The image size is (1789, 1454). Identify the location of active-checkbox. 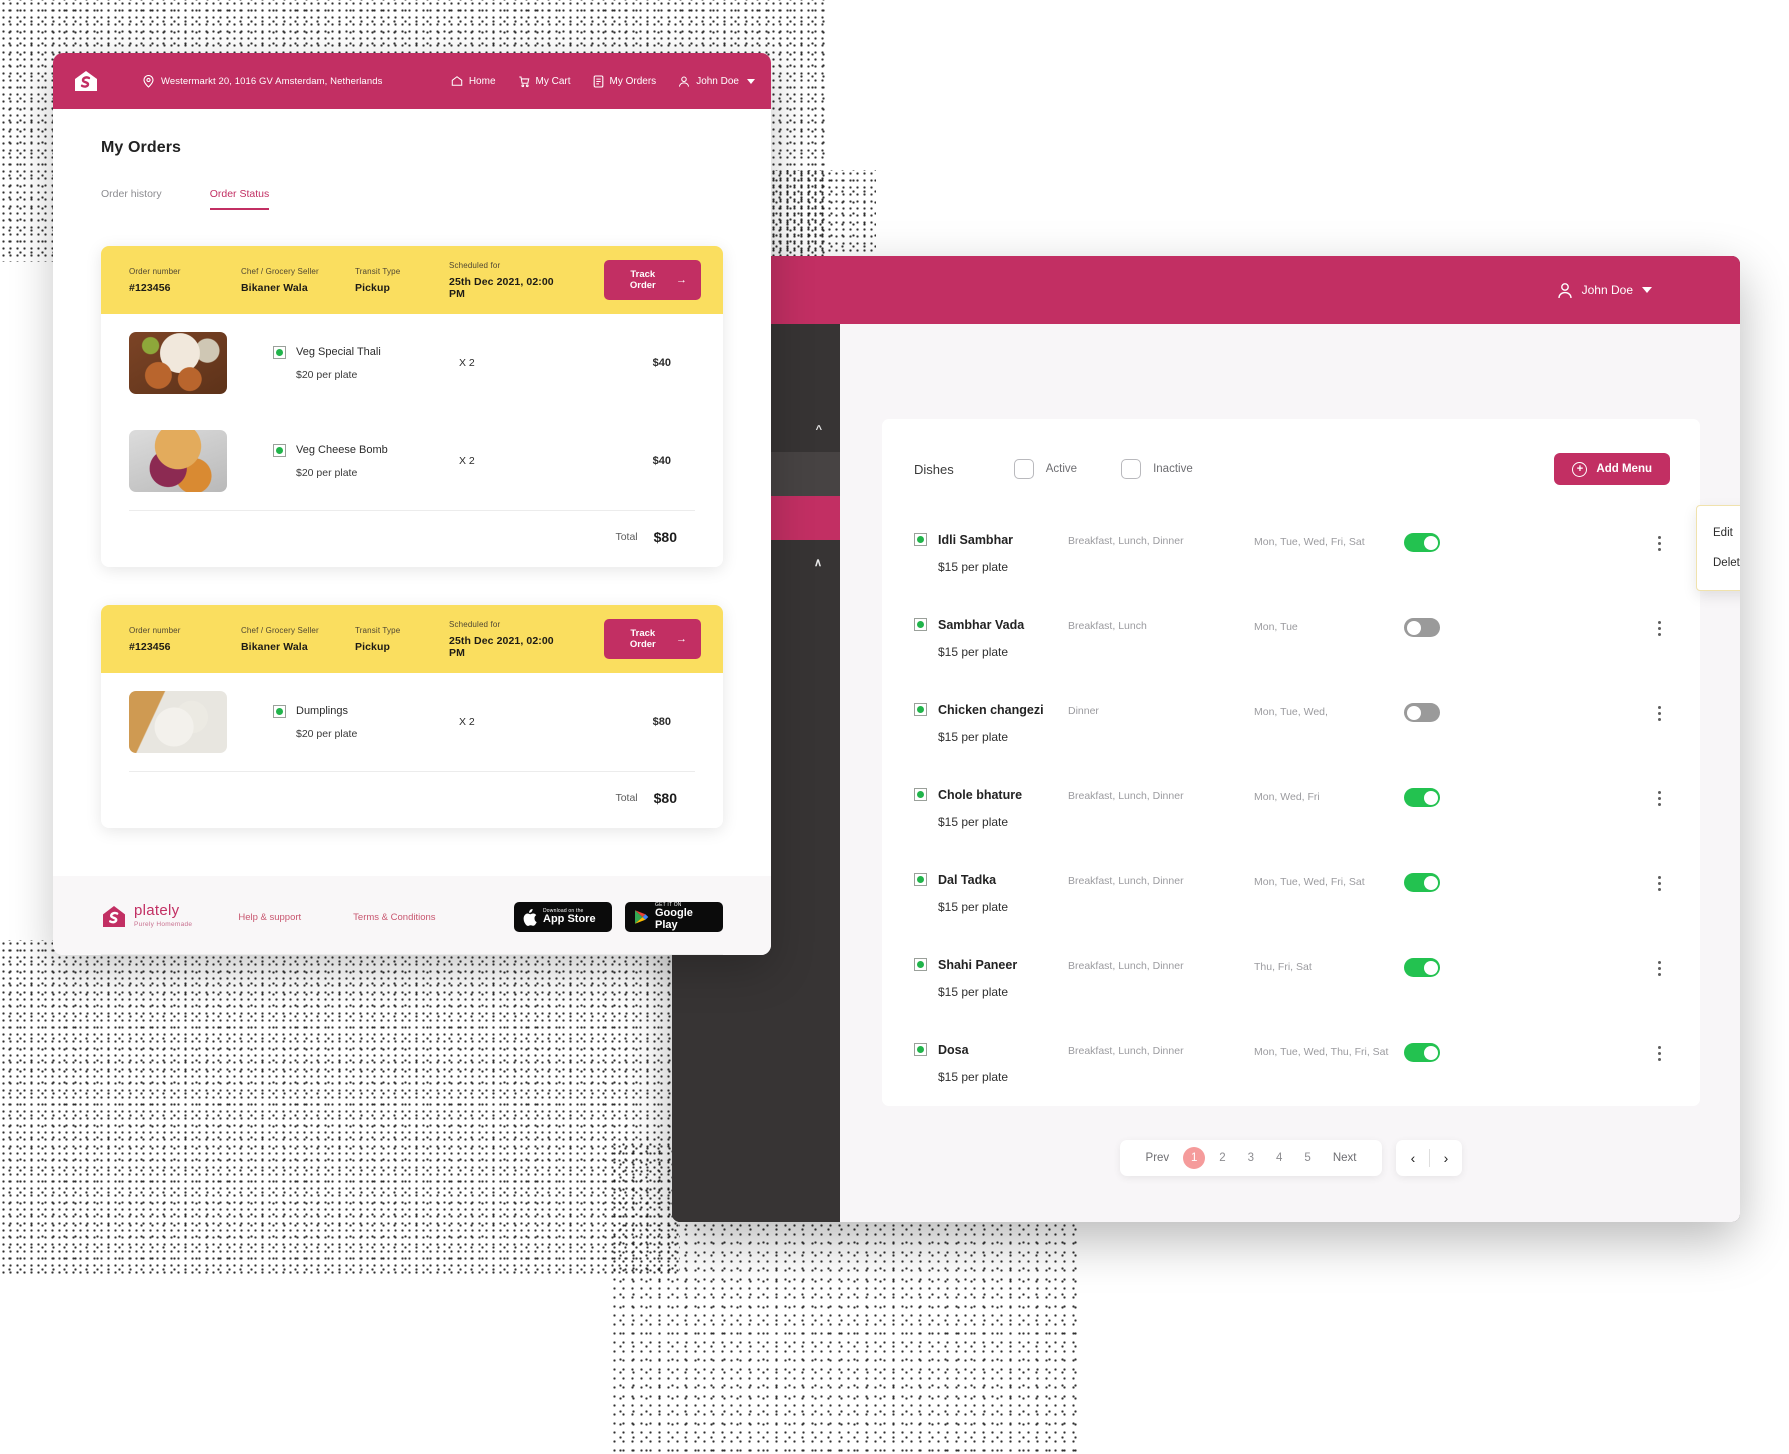
(1023, 469).